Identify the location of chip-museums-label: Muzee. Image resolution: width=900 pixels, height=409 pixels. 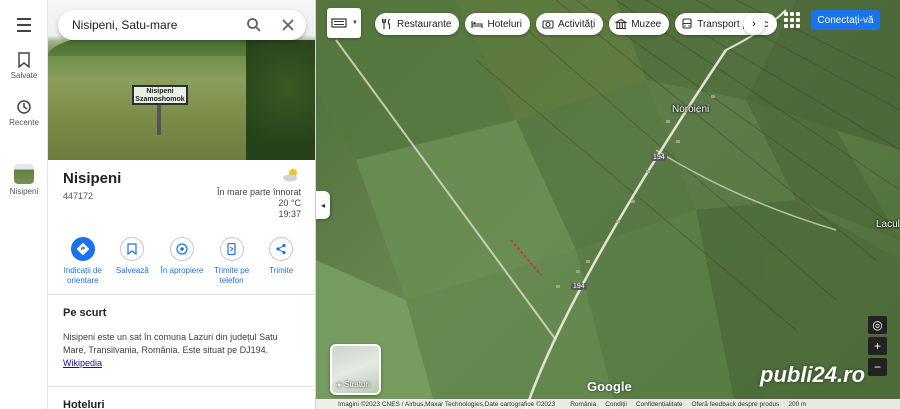
(646, 24).